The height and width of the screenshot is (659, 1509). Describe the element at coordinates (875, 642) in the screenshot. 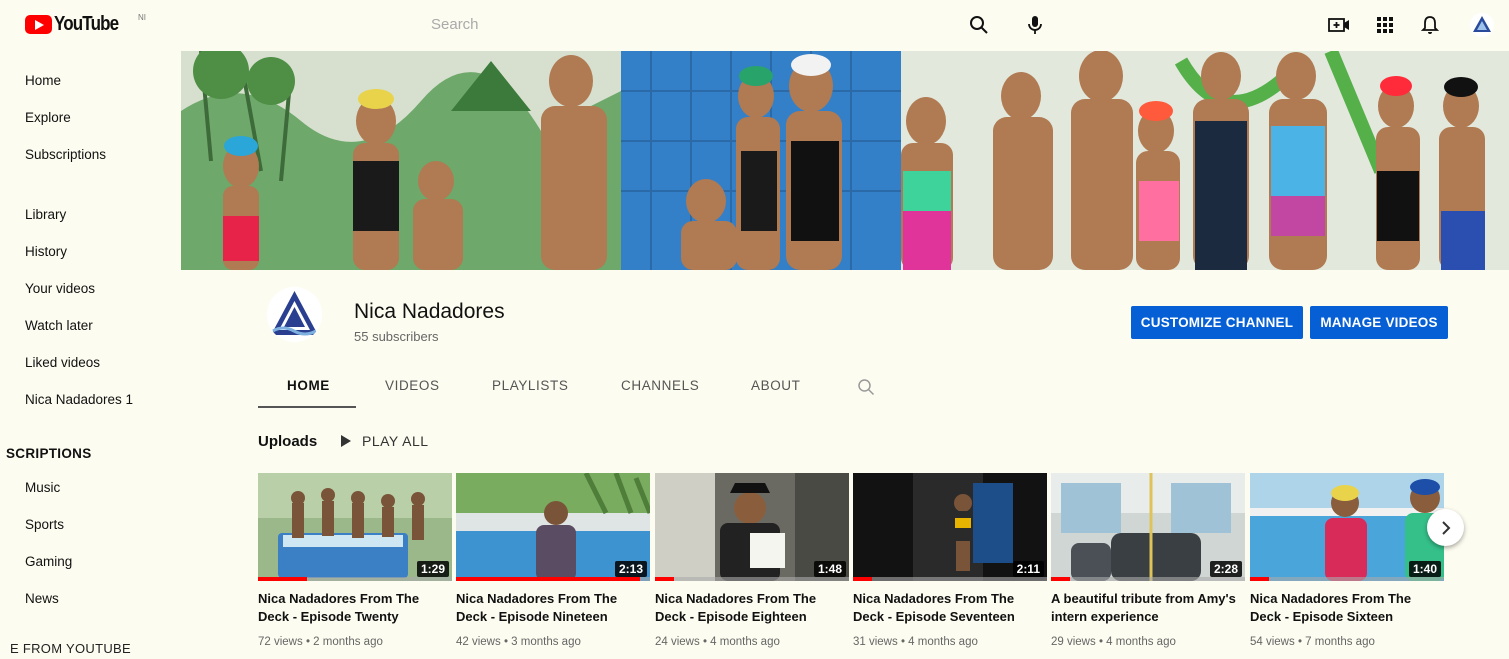

I see `view-count: 31 views` at that location.